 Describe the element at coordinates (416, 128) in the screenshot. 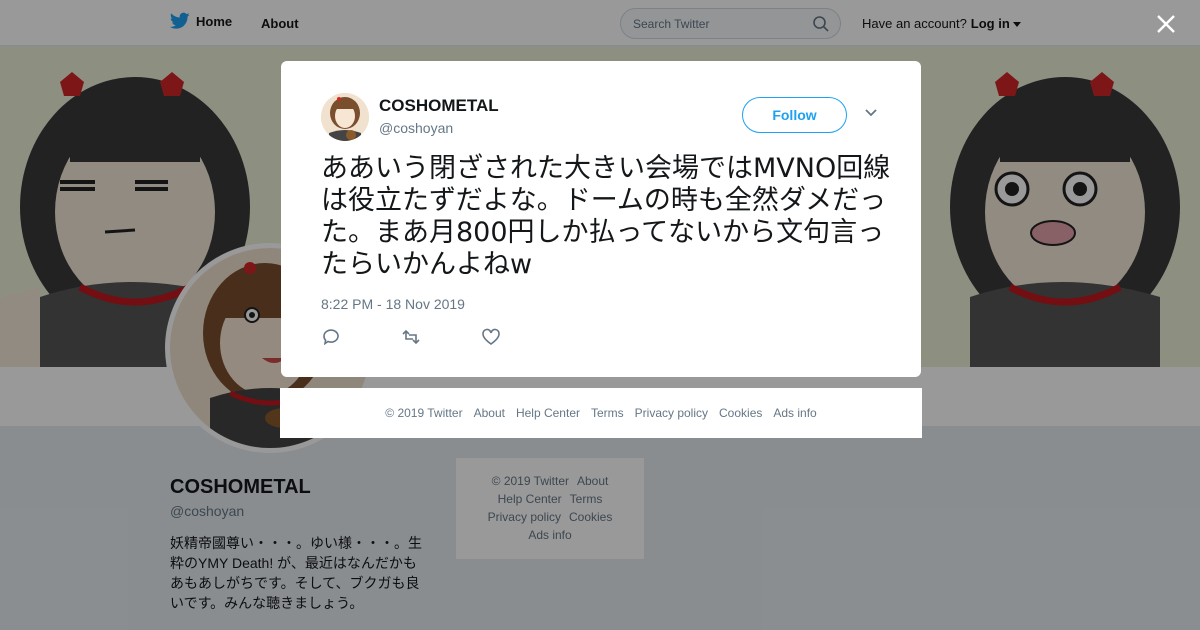

I see `tweet-author-handle: @coshoyan` at that location.